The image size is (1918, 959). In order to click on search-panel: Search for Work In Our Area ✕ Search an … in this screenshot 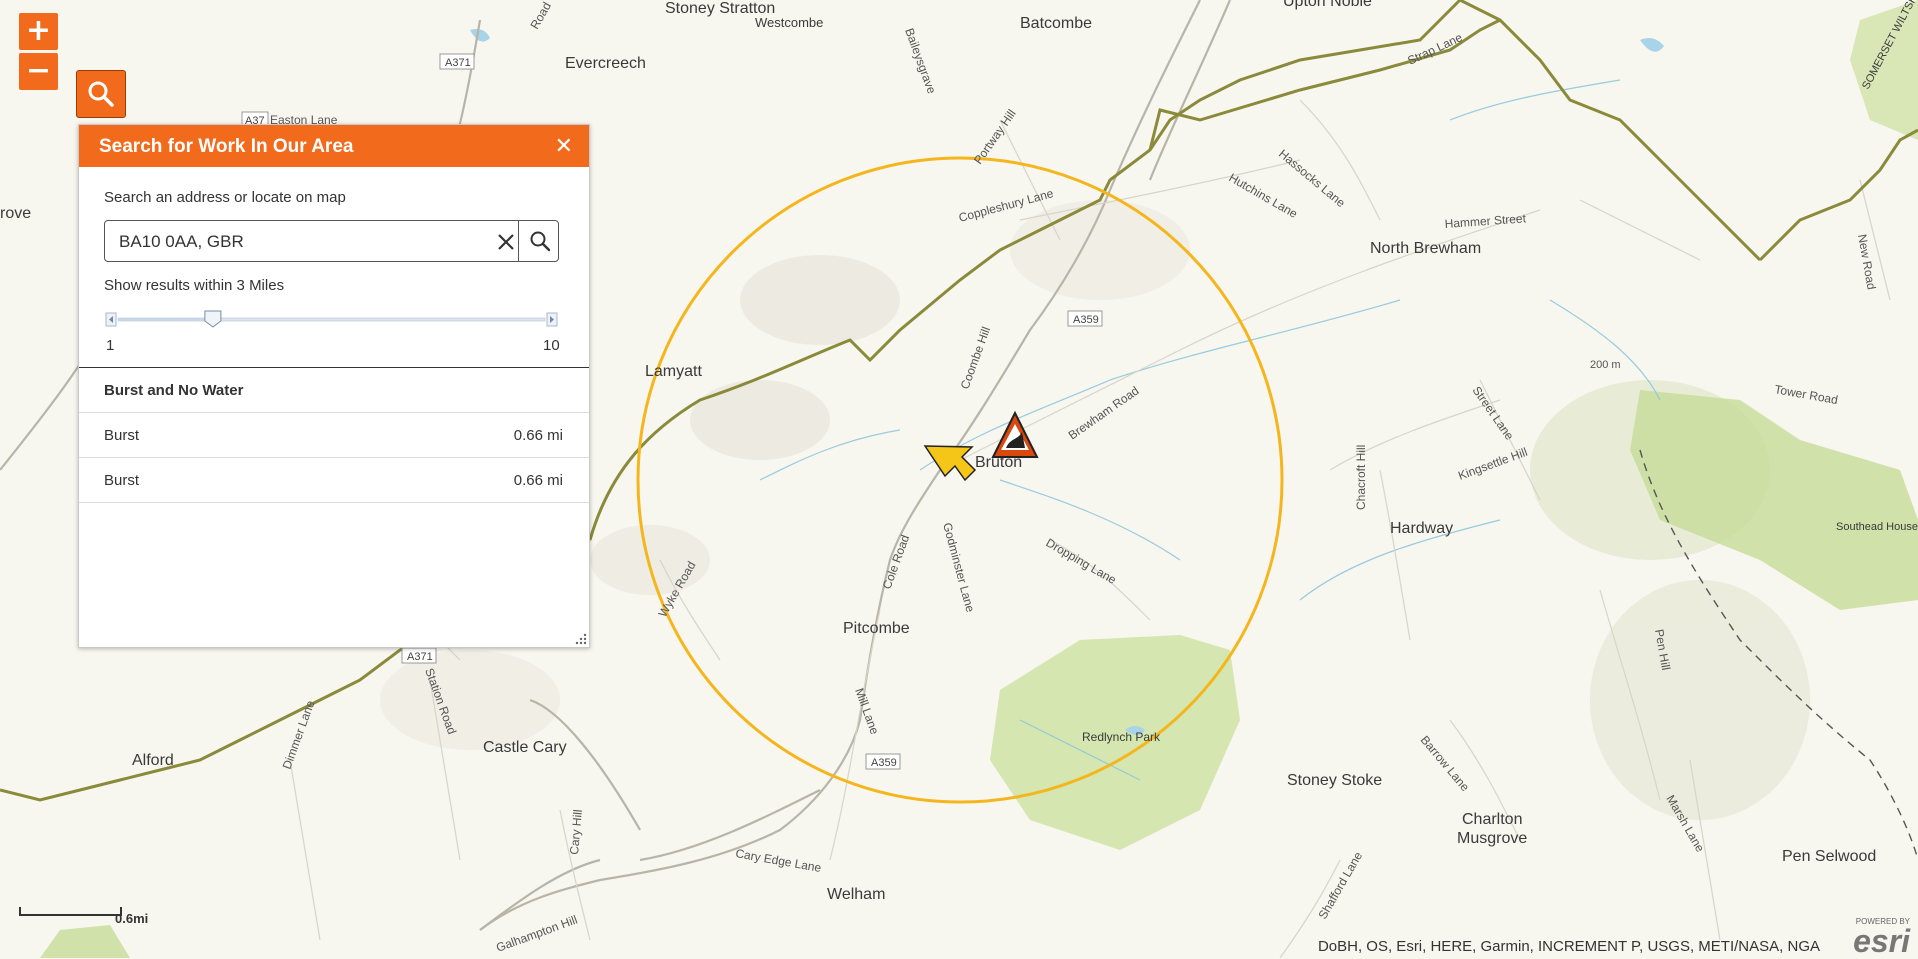, I will do `click(334, 386)`.